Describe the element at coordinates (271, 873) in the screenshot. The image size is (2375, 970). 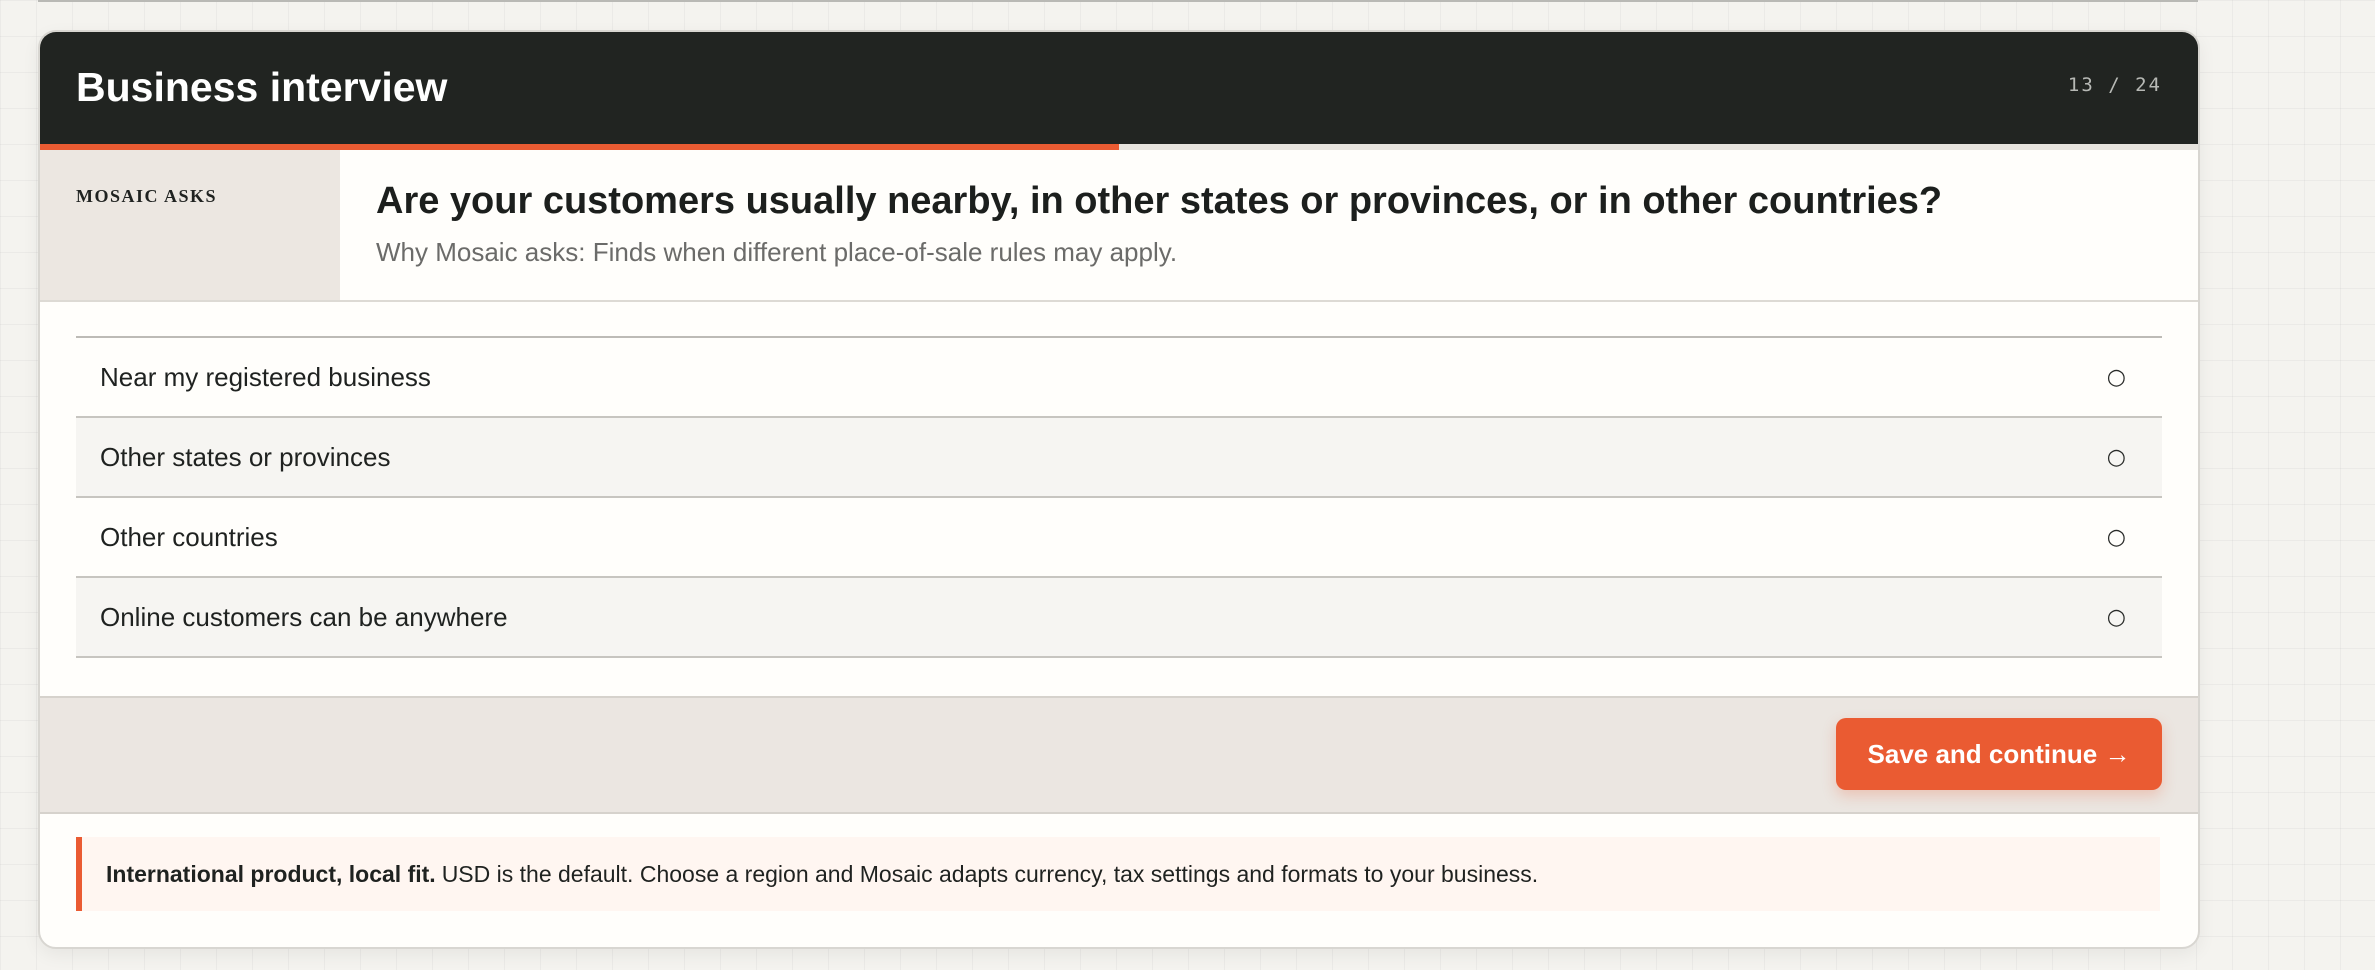
I see `note-heading: International product, local fit.` at that location.